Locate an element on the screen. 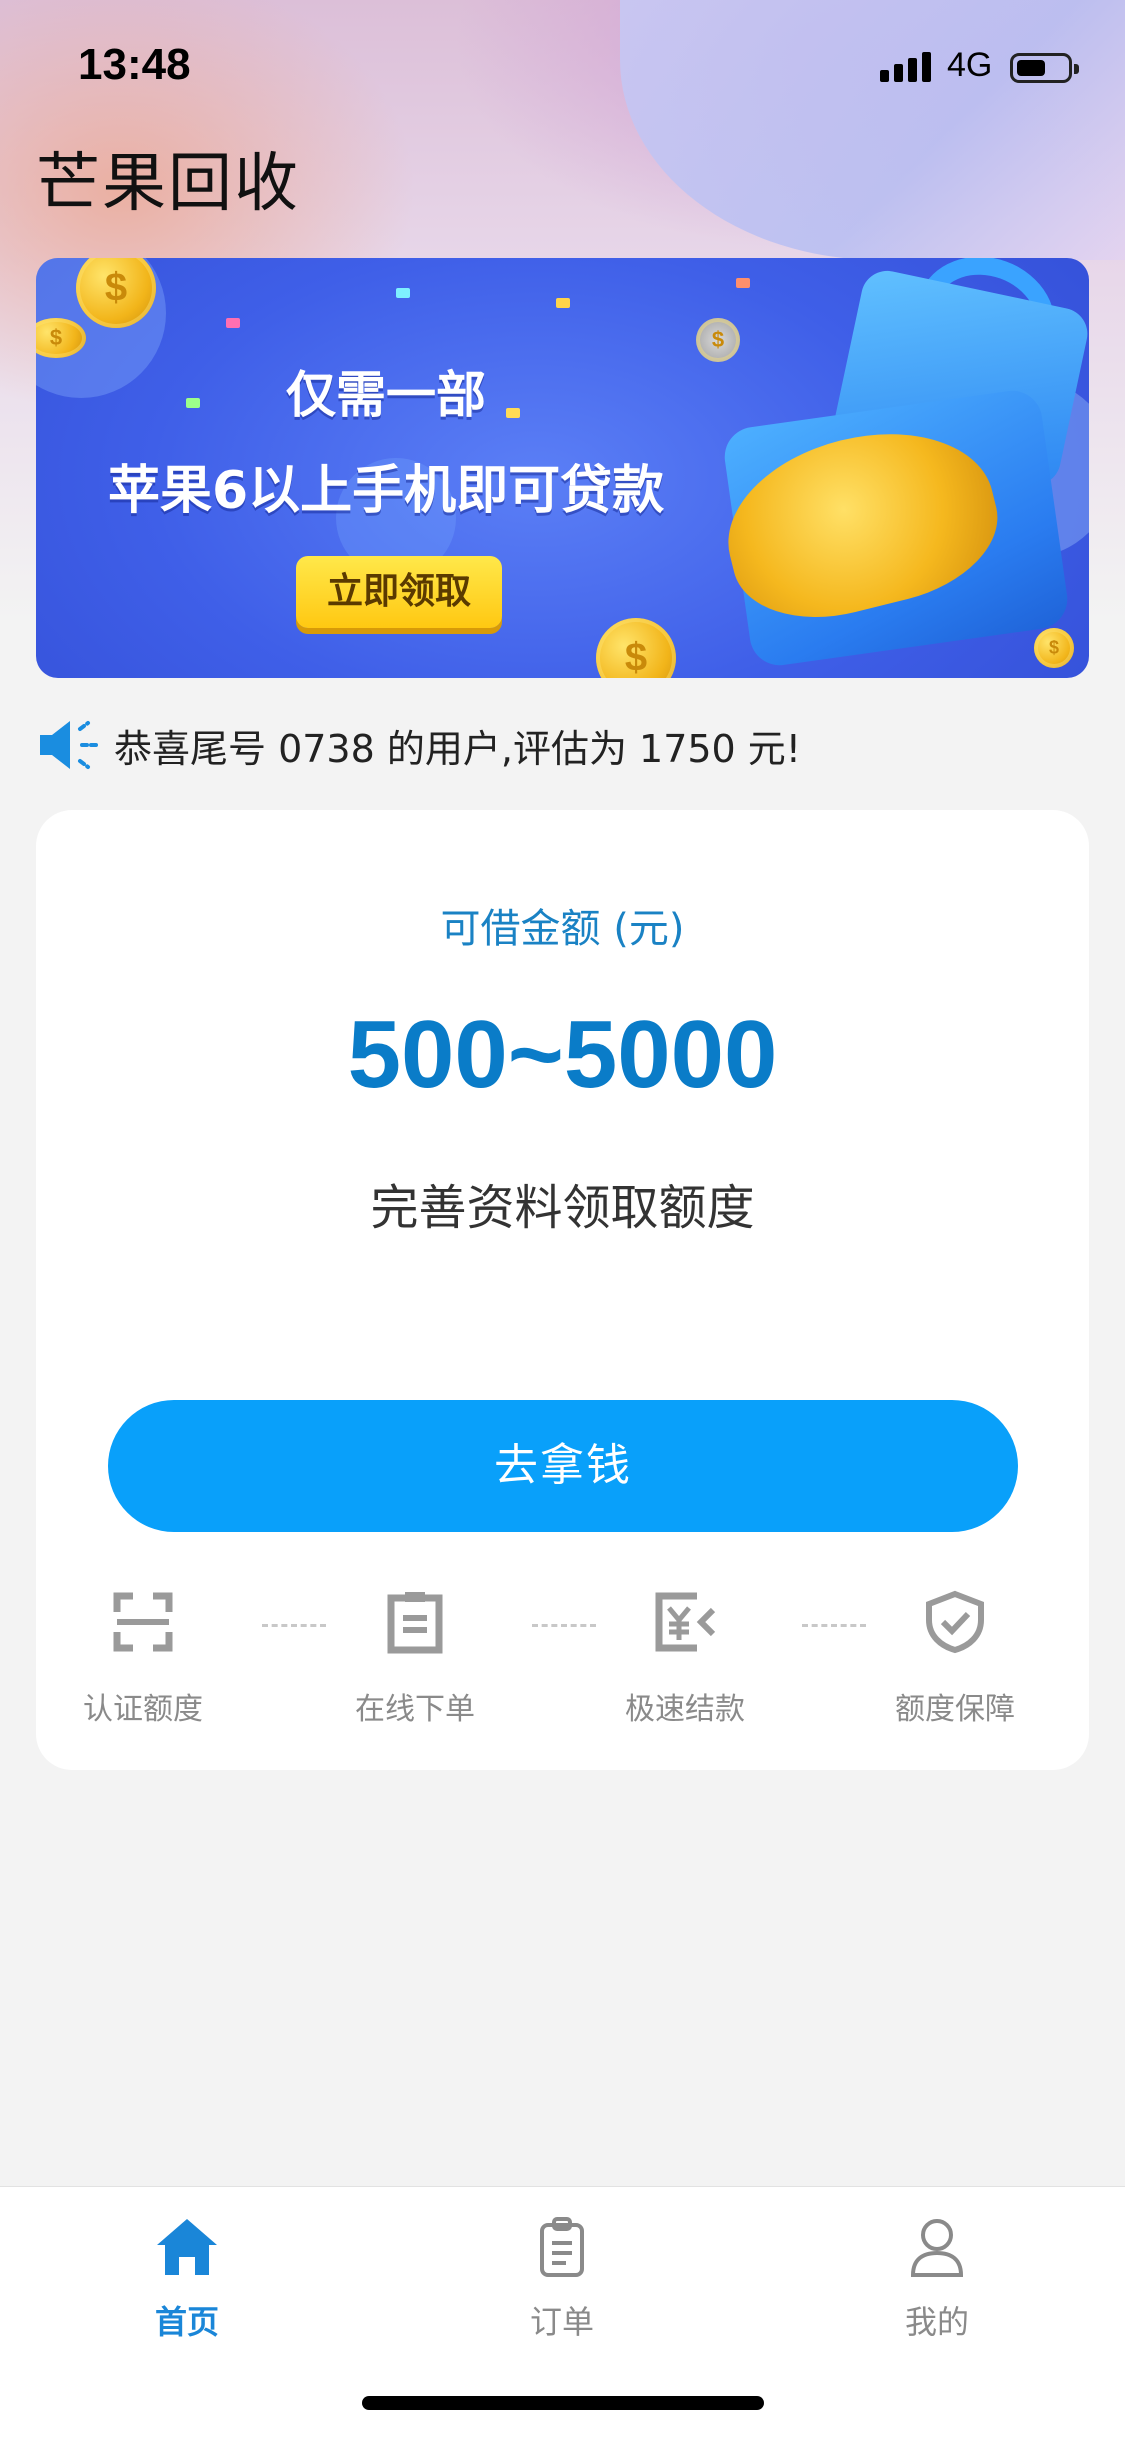 The image size is (1125, 2437). battery-icon is located at coordinates (1044, 68).